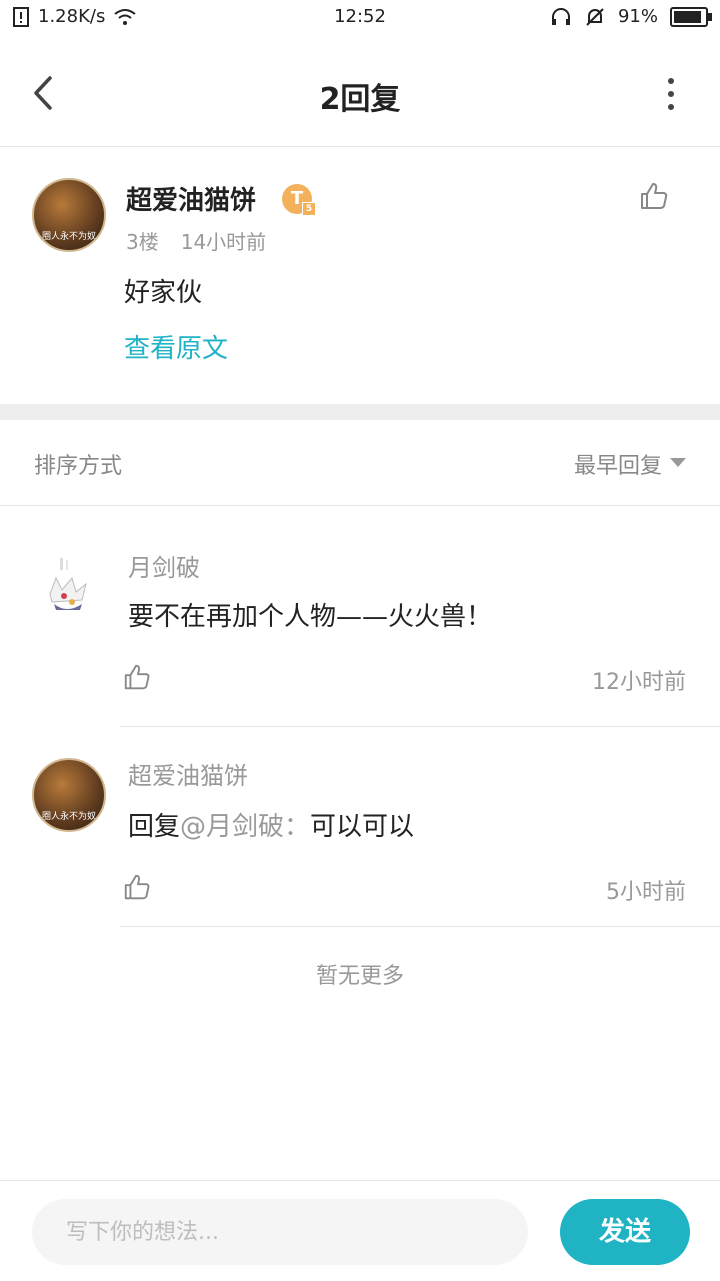 The width and height of the screenshot is (720, 1281). I want to click on reply-content: 回复@月剑破：可以可以, so click(271, 824).